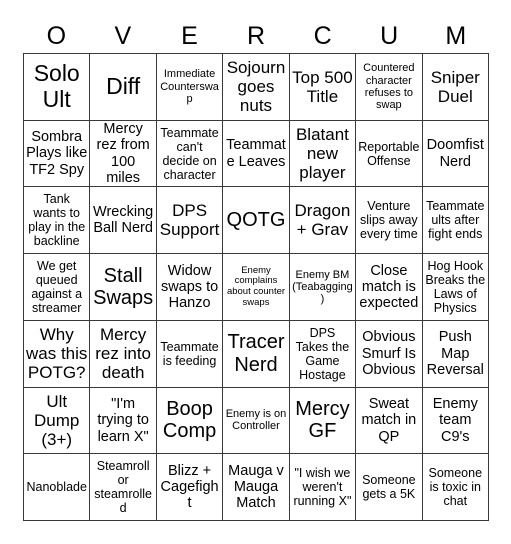 The image size is (511, 544). I want to click on bingo-cell-label: Steamroll or steamrolled, so click(123, 487).